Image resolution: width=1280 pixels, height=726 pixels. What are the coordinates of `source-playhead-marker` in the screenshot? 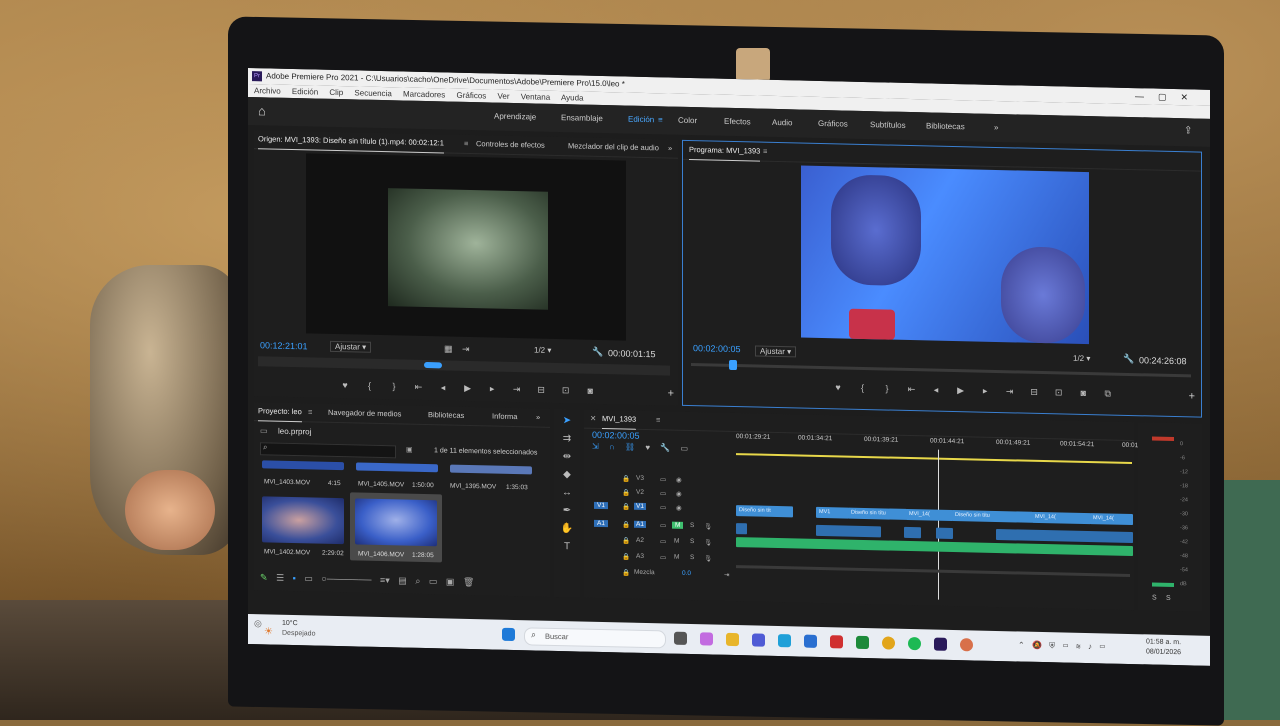 It's located at (433, 365).